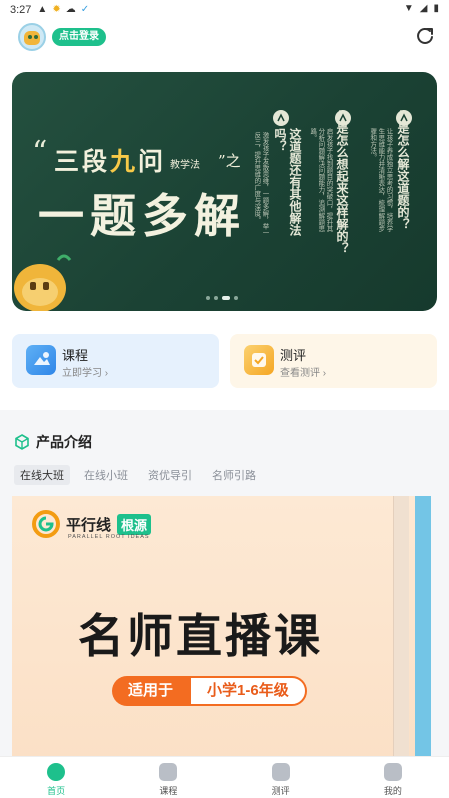 The height and width of the screenshot is (798, 449). What do you see at coordinates (423, 631) in the screenshot?
I see `next-poster-peek` at bounding box center [423, 631].